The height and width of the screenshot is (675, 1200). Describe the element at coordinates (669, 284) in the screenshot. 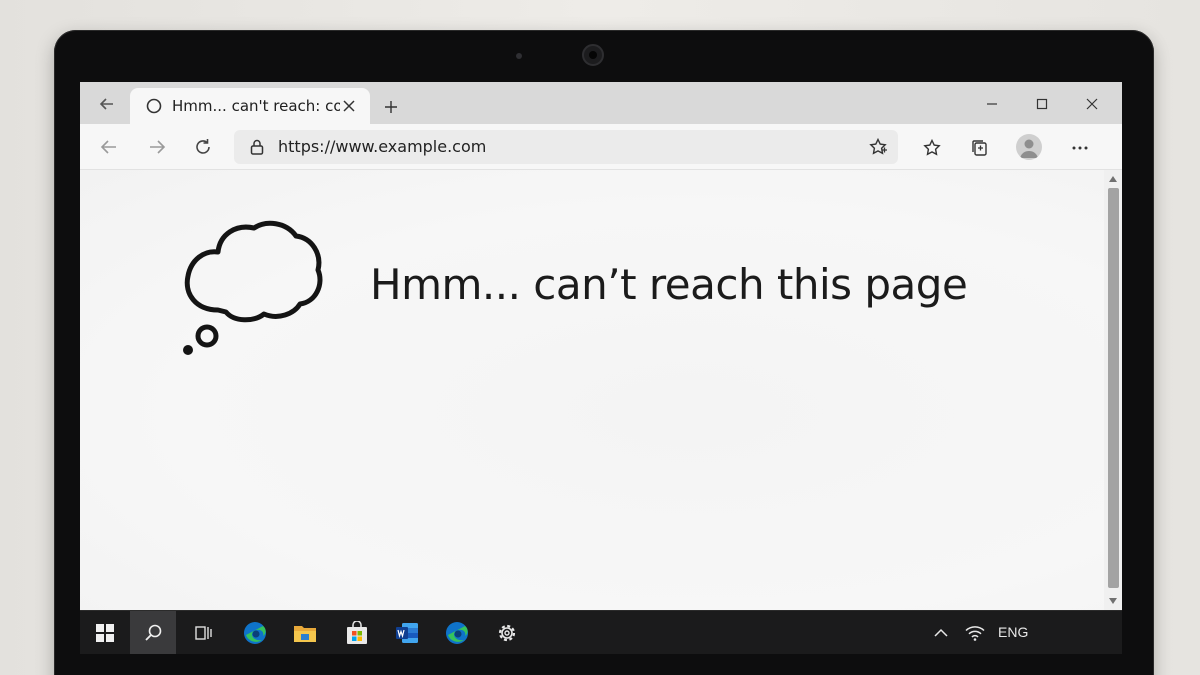

I see `error-heading: Hmm... can’t reach this page` at that location.